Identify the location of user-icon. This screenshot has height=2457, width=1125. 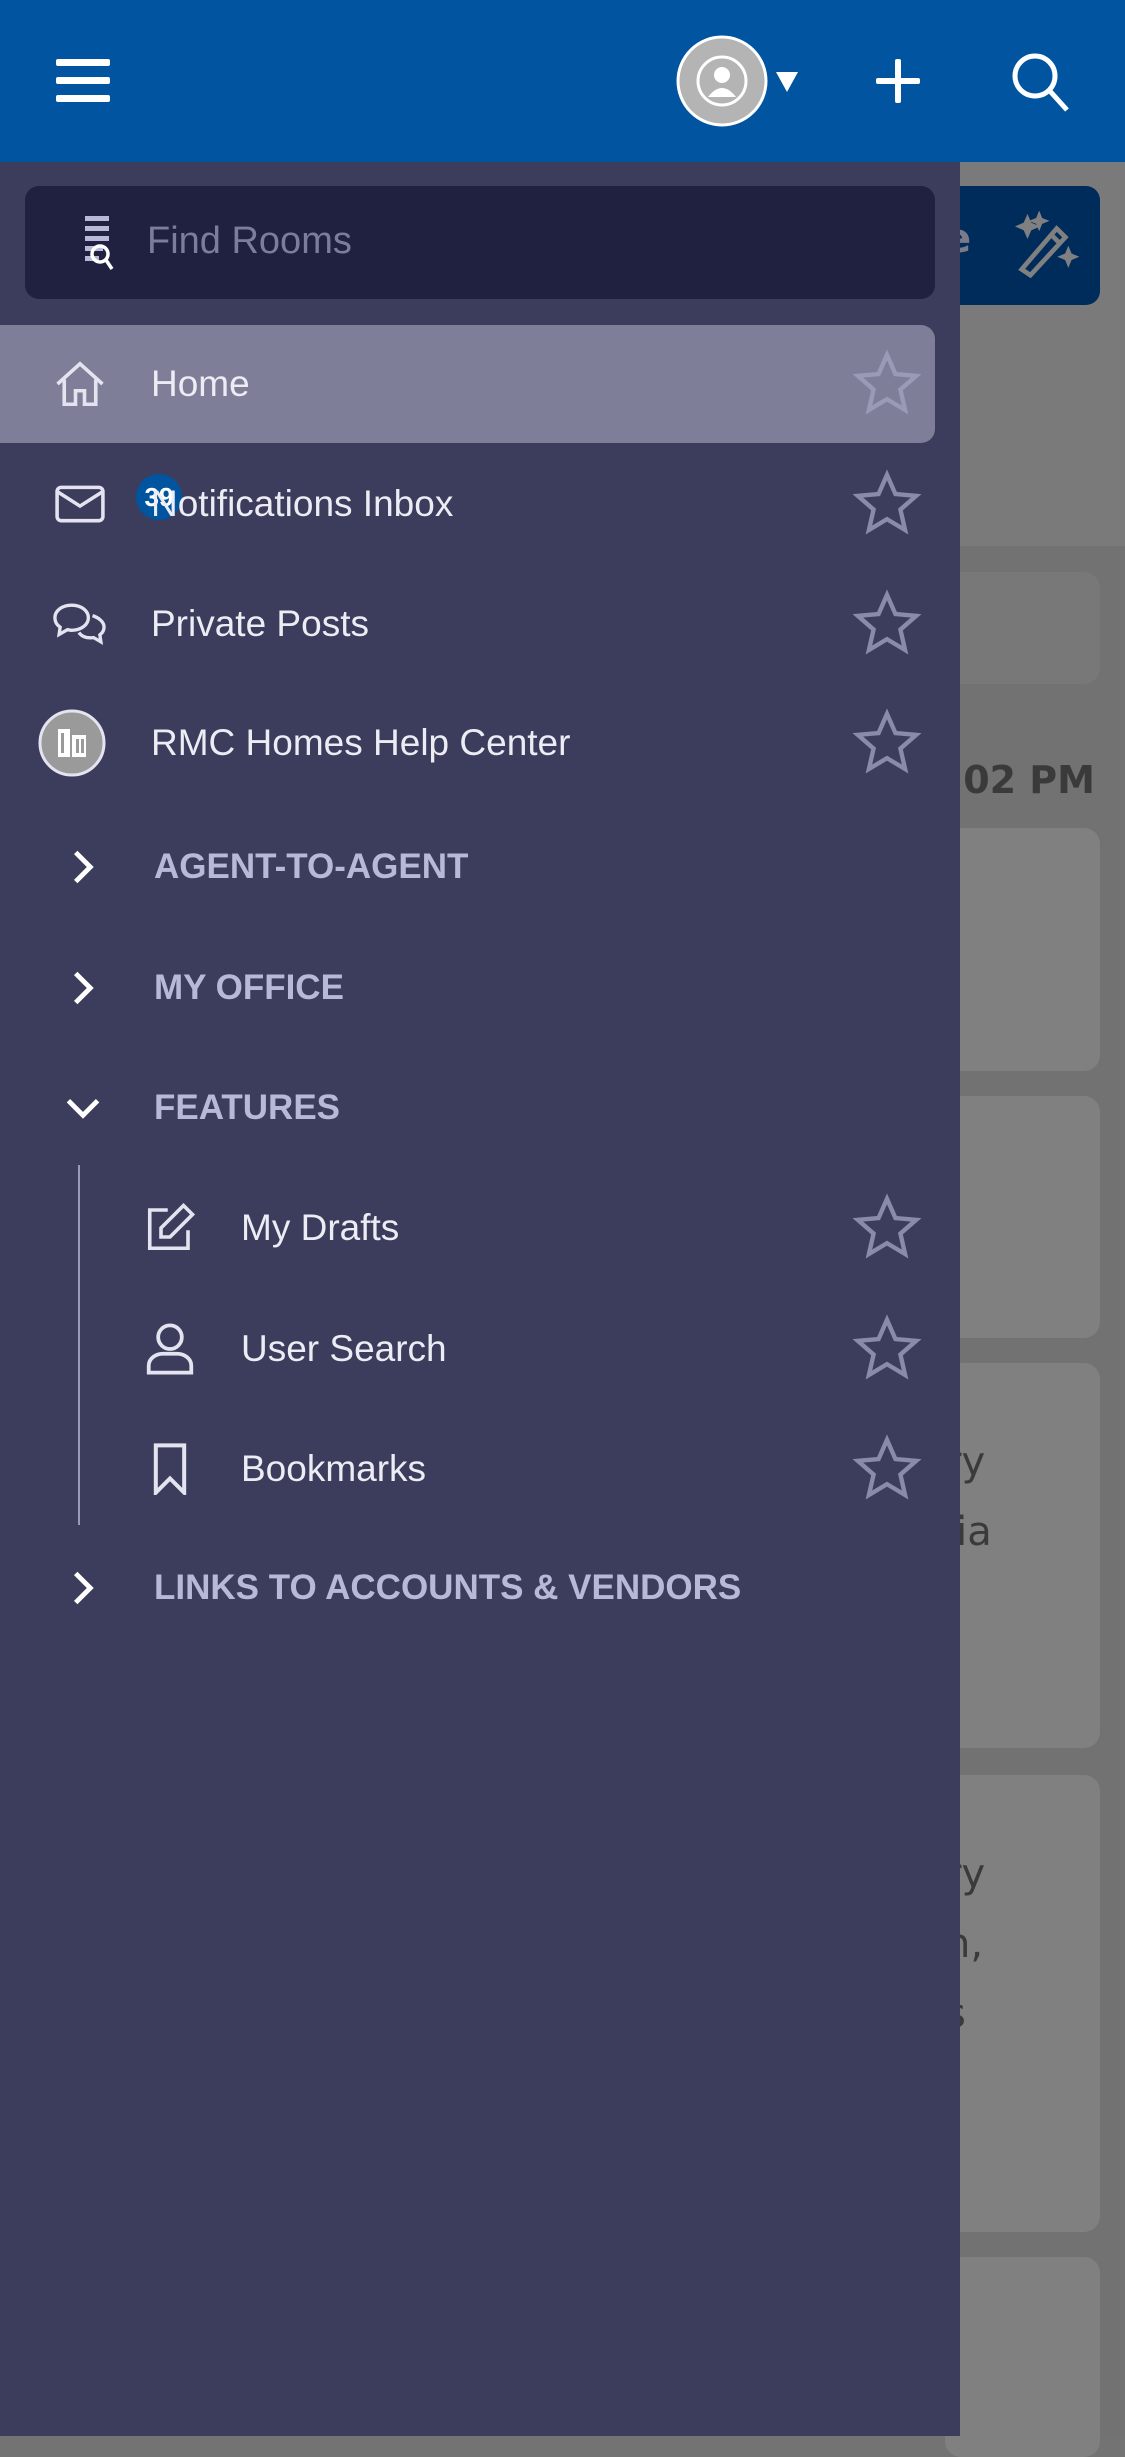
(170, 1349).